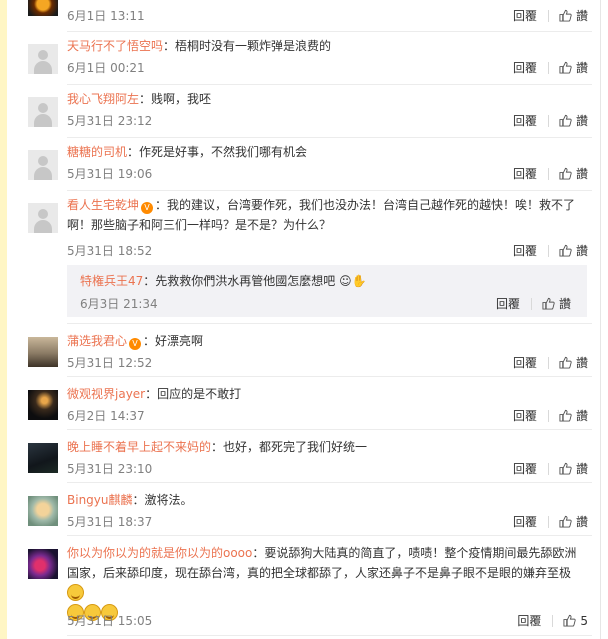 This screenshot has width=608, height=639. I want to click on vip-badge-icon: V, so click(147, 208).